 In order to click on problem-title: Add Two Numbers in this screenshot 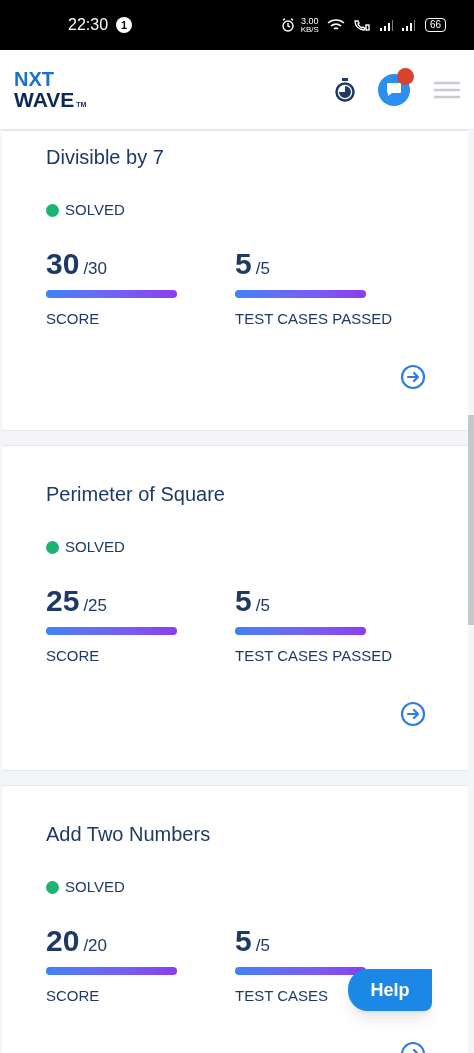, I will do `click(129, 834)`.